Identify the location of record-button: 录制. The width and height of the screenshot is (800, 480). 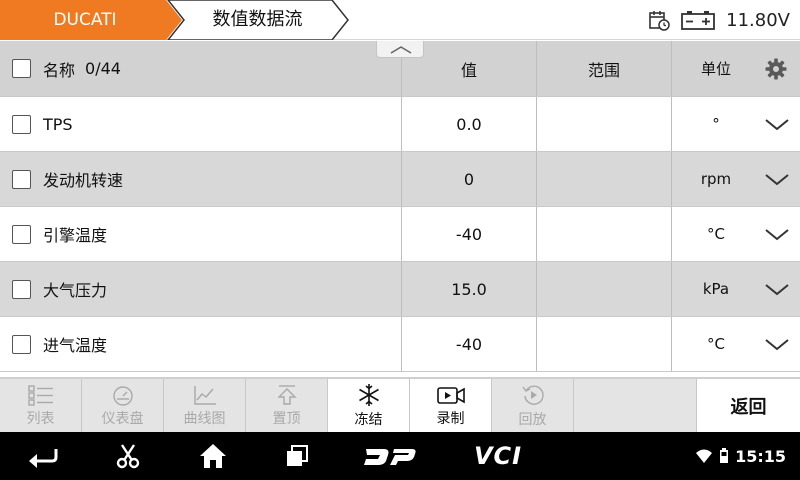
(451, 405).